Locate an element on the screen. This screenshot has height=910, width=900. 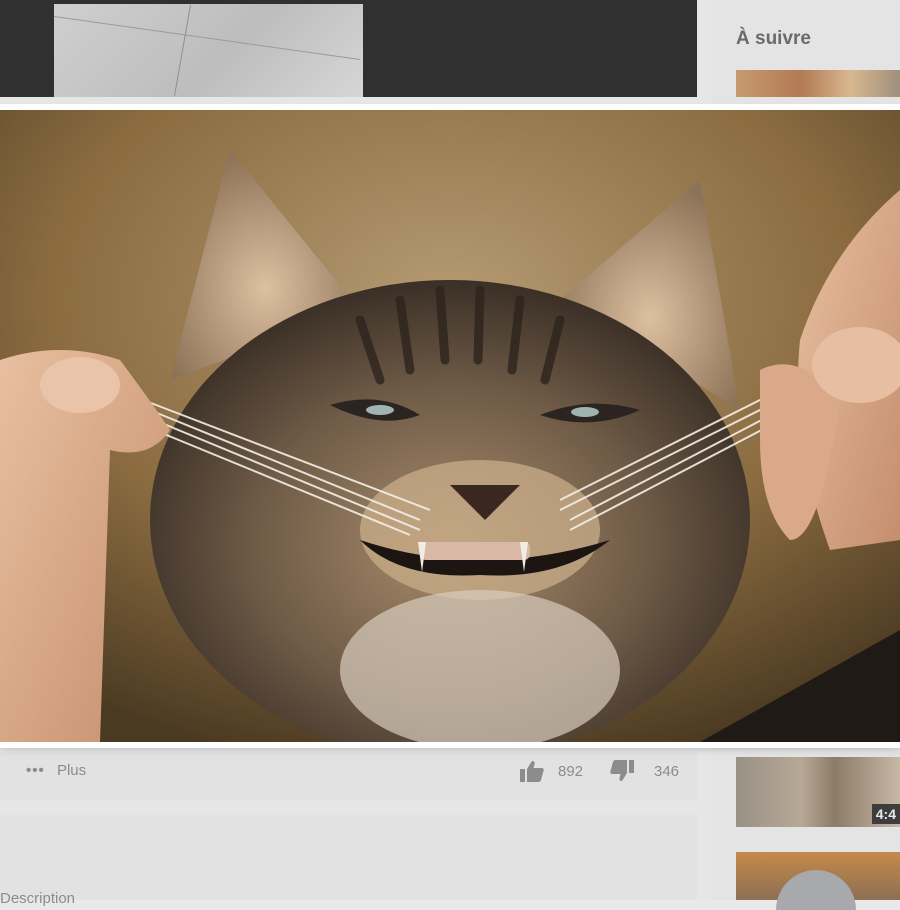
description-box is located at coordinates (348, 857).